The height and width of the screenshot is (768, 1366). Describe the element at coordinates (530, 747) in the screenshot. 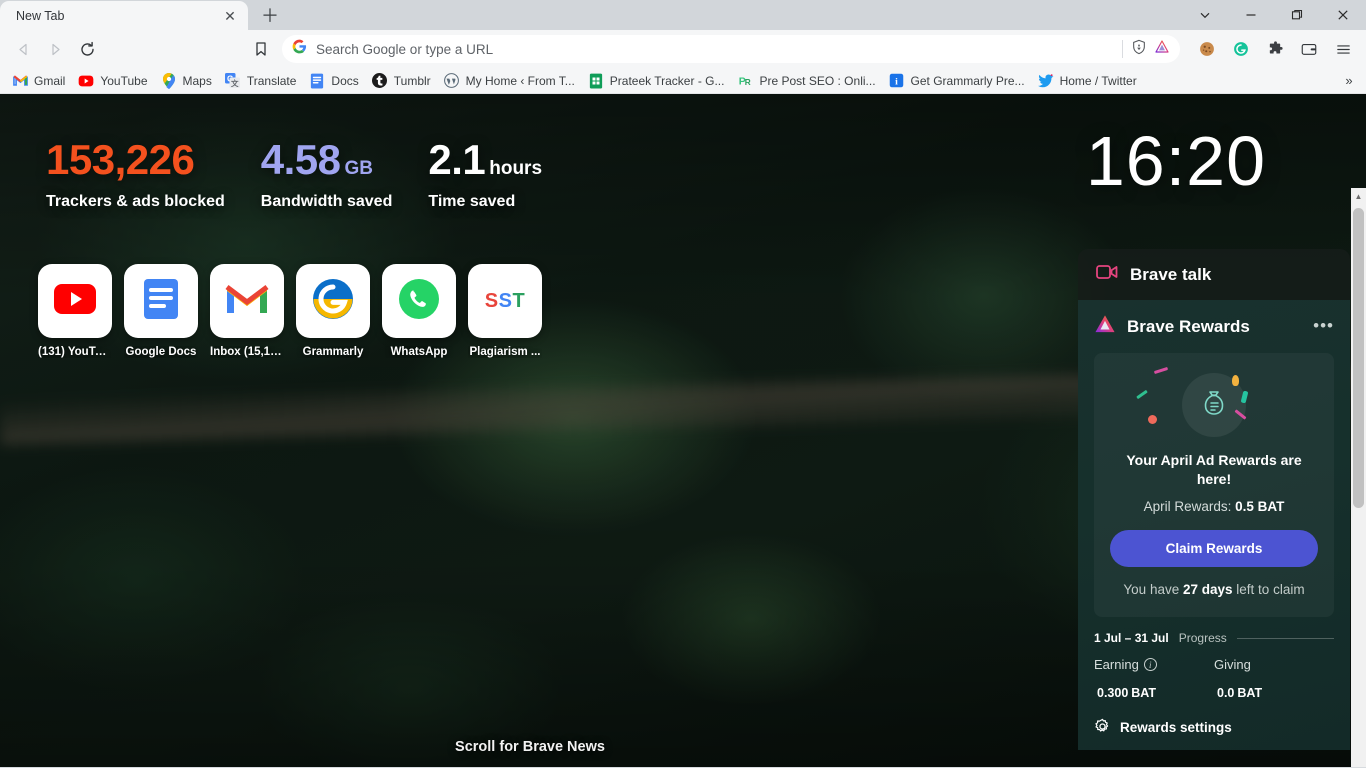

I see `brave-news-hint: Scroll for Brave News` at that location.